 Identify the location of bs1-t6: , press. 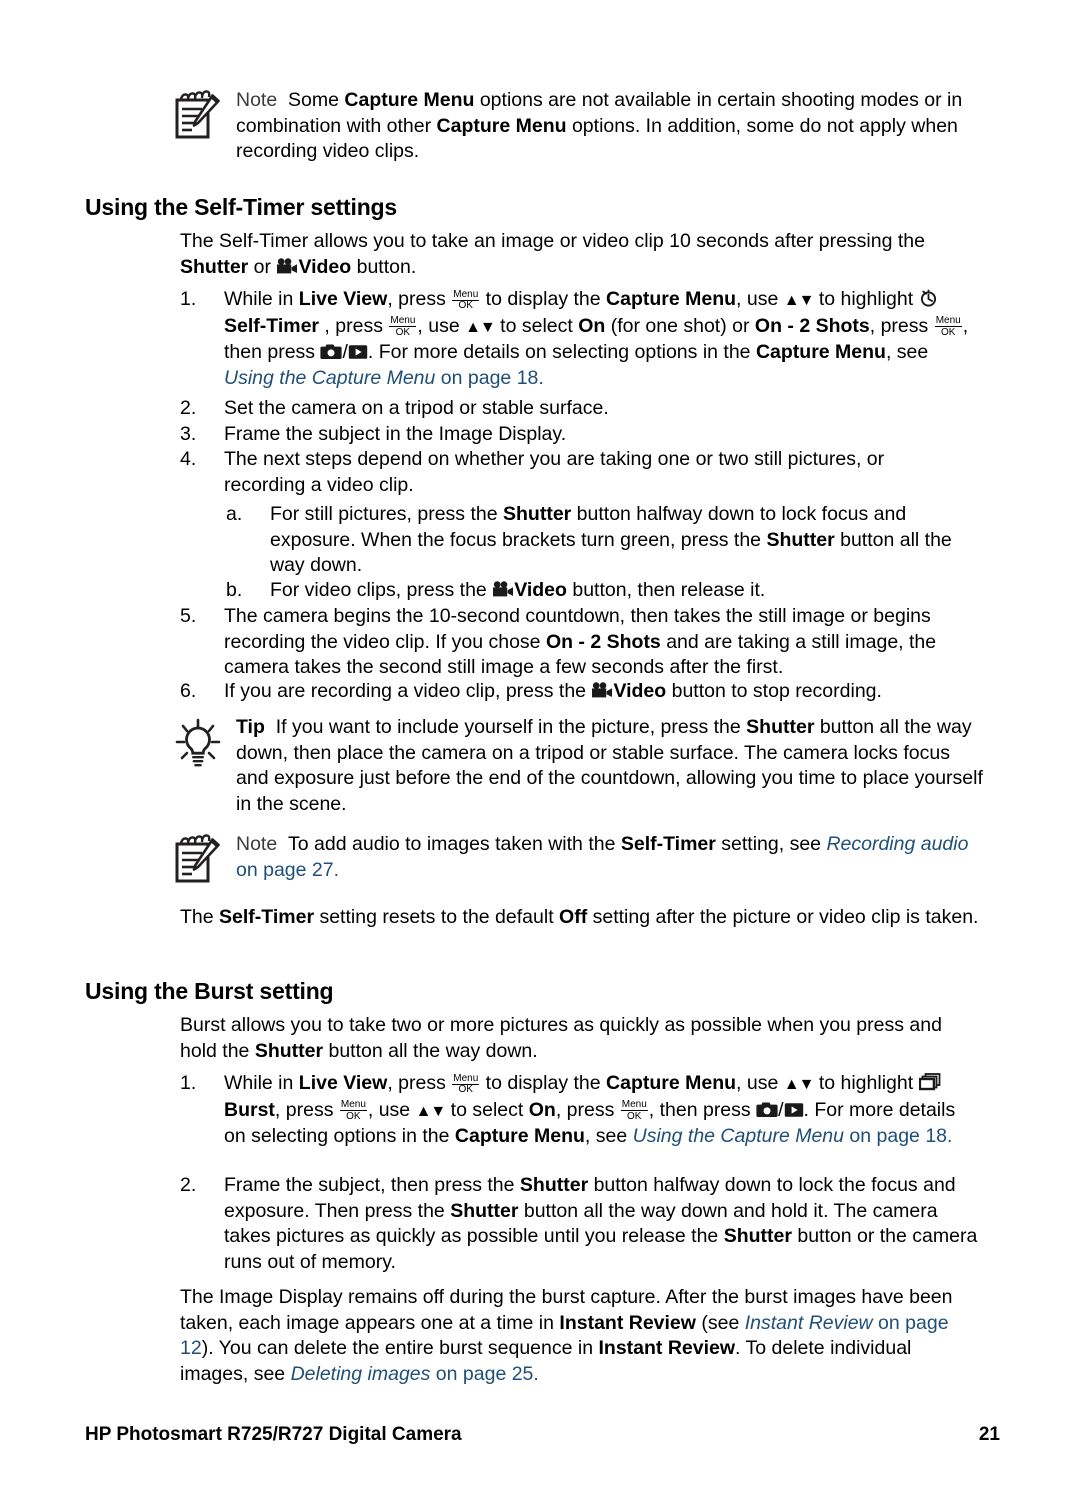
(306, 1109).